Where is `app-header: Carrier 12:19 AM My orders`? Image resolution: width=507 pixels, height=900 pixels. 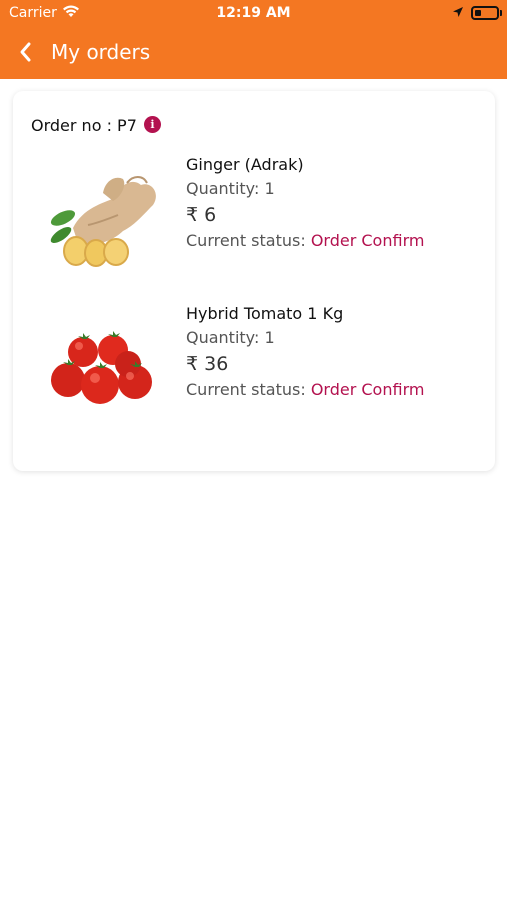 app-header: Carrier 12:19 AM My orders is located at coordinates (253, 39).